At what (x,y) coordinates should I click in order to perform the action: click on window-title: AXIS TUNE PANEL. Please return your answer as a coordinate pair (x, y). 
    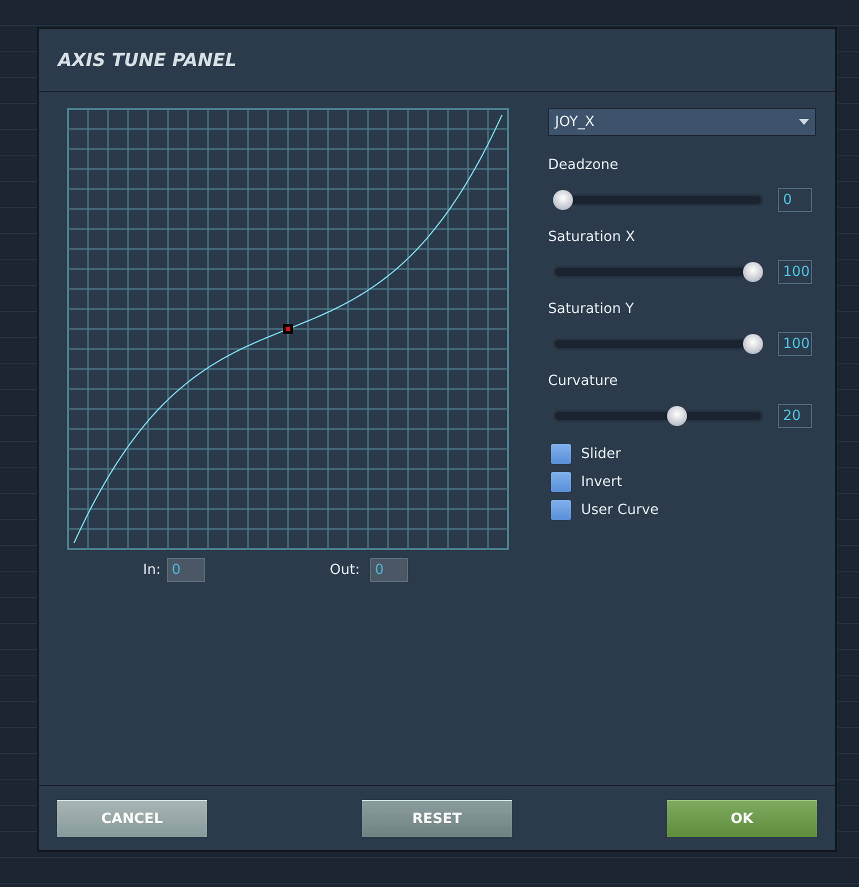
    Looking at the image, I should click on (147, 60).